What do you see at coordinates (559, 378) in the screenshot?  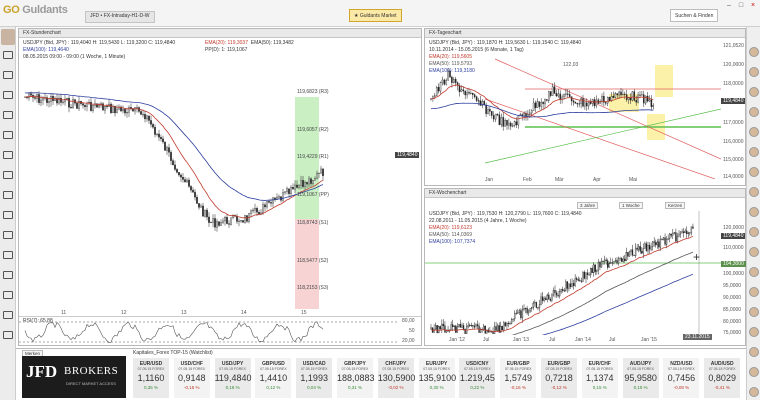 I see `watchlist-tile: EUR/GBP 07.05.15 FOREX 0,7218 -0,12 %` at bounding box center [559, 378].